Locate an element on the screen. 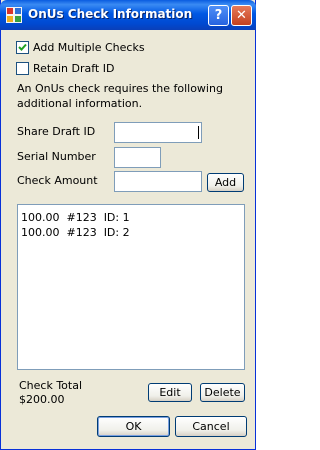 This screenshot has height=450, width=320. info-text-line2: additional information. is located at coordinates (80, 103).